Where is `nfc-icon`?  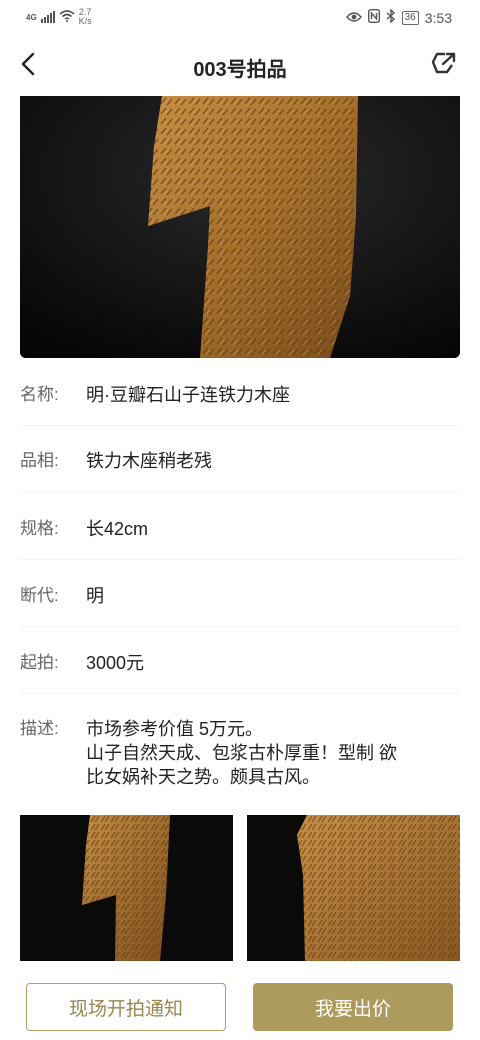 nfc-icon is located at coordinates (373, 17).